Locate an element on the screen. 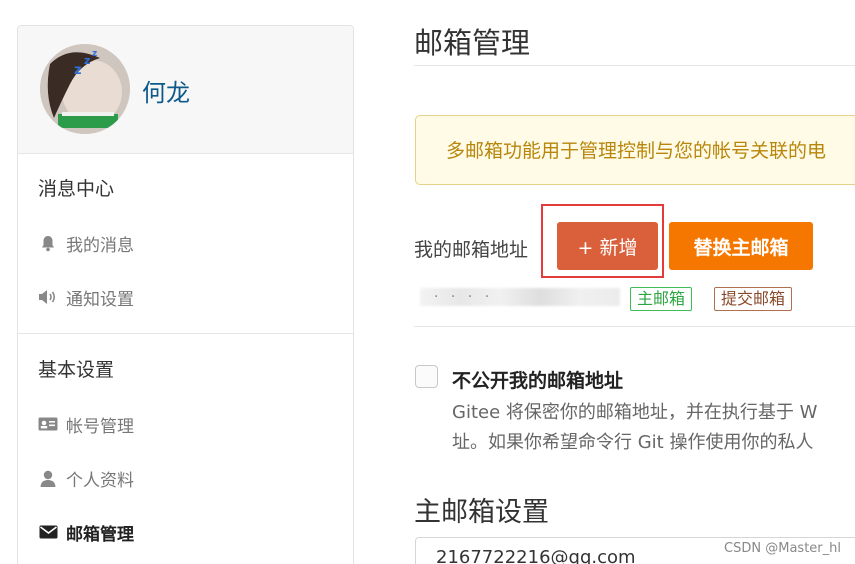  primary-email-settings-title: 主邮箱设置 is located at coordinates (481, 512).